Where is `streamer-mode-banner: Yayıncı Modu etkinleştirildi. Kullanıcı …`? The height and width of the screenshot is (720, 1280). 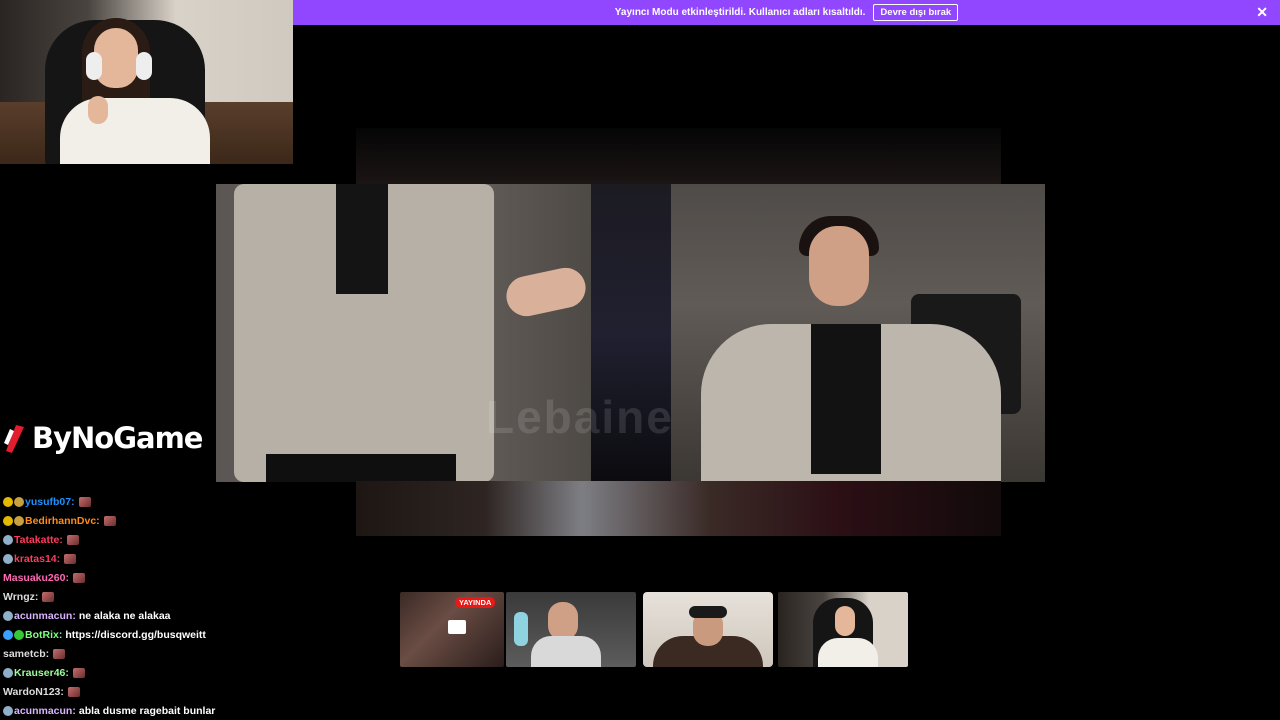 streamer-mode-banner: Yayıncı Modu etkinleştirildi. Kullanıcı … is located at coordinates (786, 12).